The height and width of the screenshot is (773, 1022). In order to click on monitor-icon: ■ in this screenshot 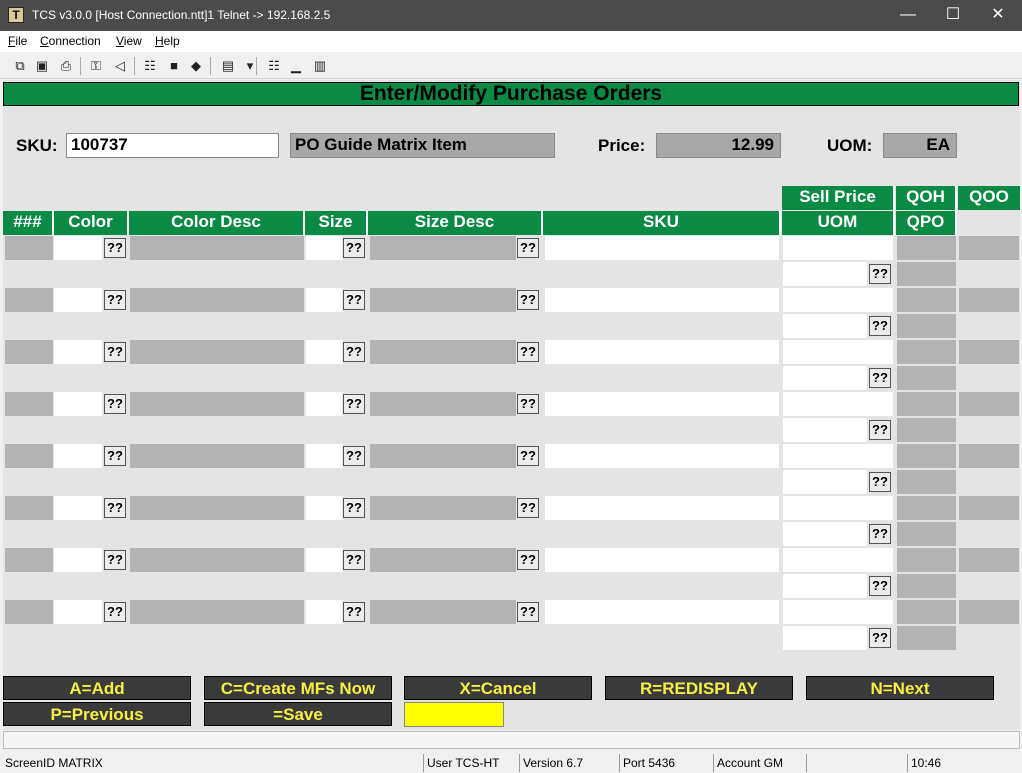, I will do `click(174, 66)`.